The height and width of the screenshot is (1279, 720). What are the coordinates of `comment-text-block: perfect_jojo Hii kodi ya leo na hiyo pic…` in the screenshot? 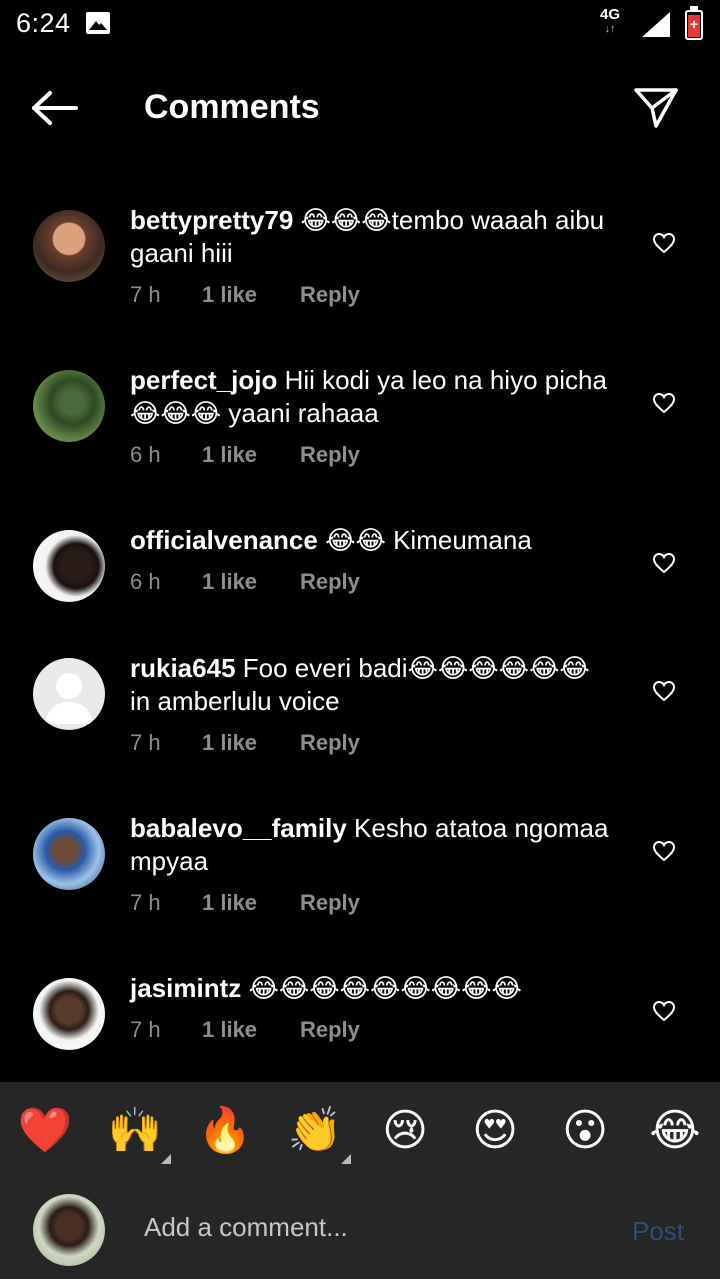 It's located at (370, 397).